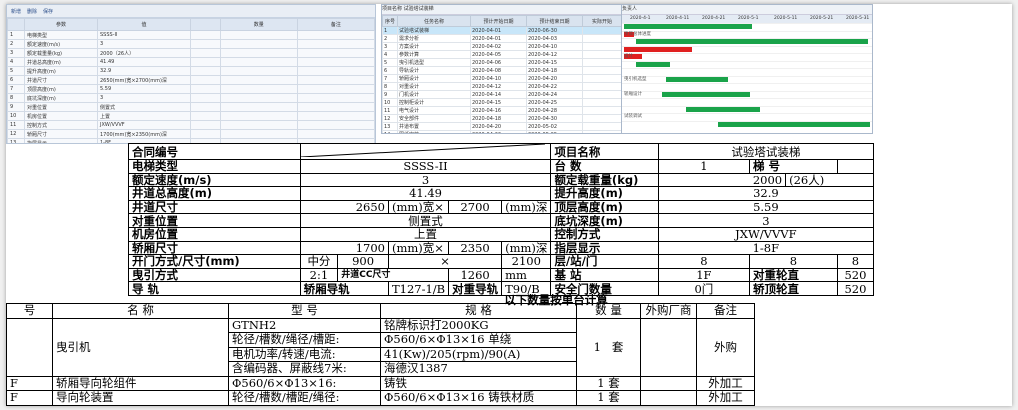  I want to click on col-header, so click(16, 24).